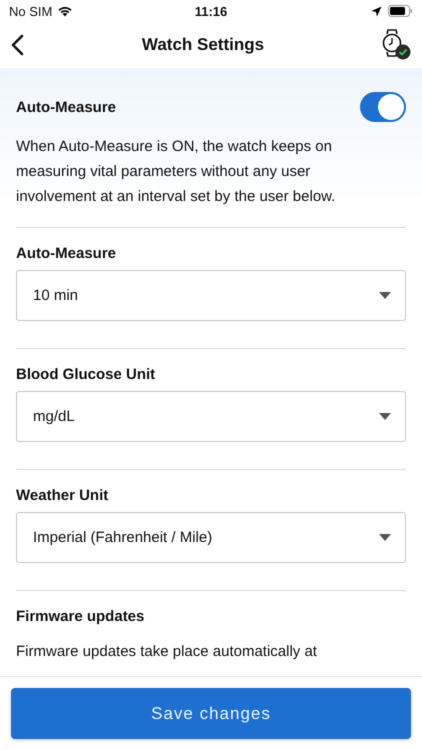  I want to click on setting-title: Blood Glucose Unit, so click(86, 374).